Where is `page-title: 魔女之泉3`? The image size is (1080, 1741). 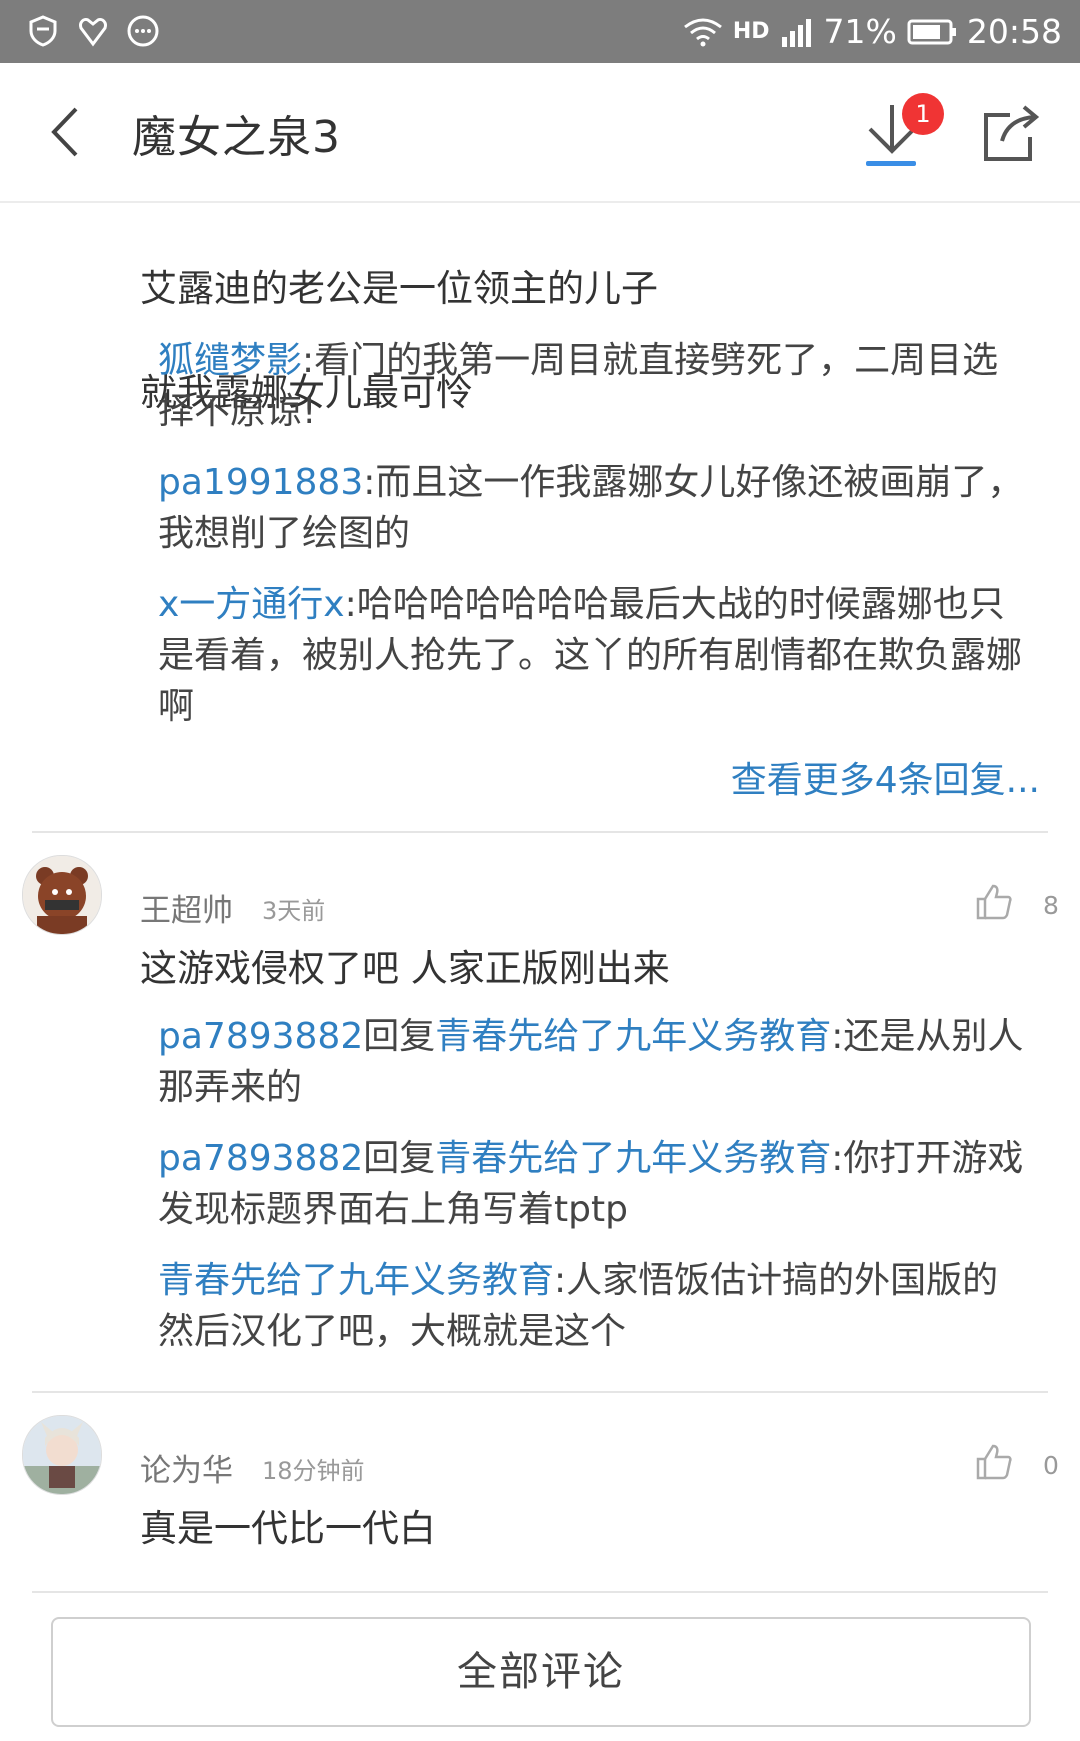
page-title: 魔女之泉3 is located at coordinates (236, 137).